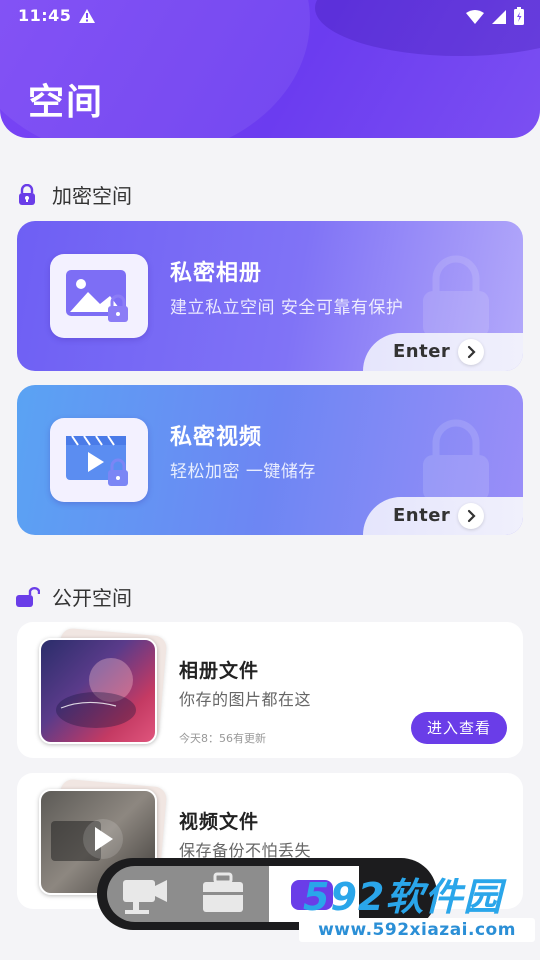  What do you see at coordinates (219, 822) in the screenshot?
I see `card-title: 视频文件` at bounding box center [219, 822].